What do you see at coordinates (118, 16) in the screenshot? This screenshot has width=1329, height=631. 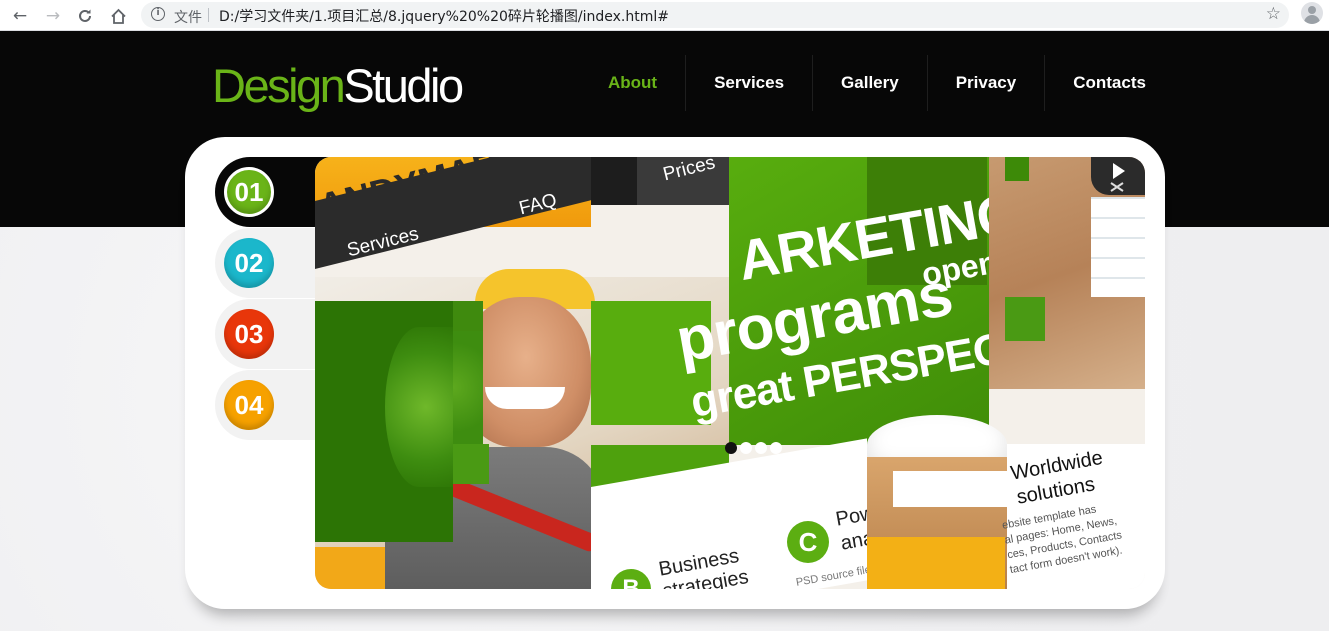 I see `home-icon` at bounding box center [118, 16].